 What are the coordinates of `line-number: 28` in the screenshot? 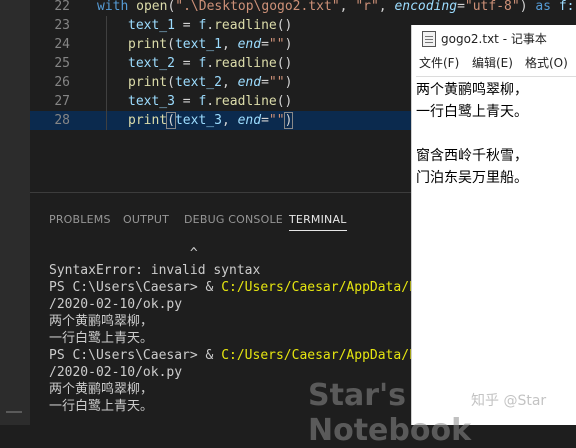 It's located at (62, 120).